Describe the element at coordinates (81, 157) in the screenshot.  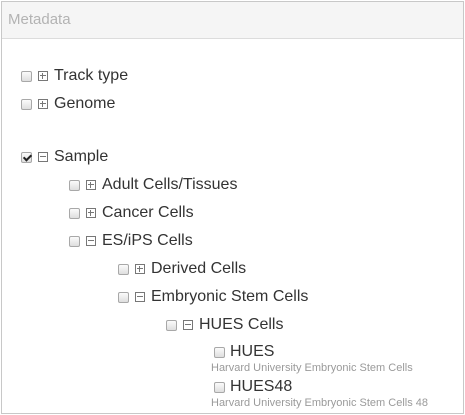
I see `sample-label: Sample` at that location.